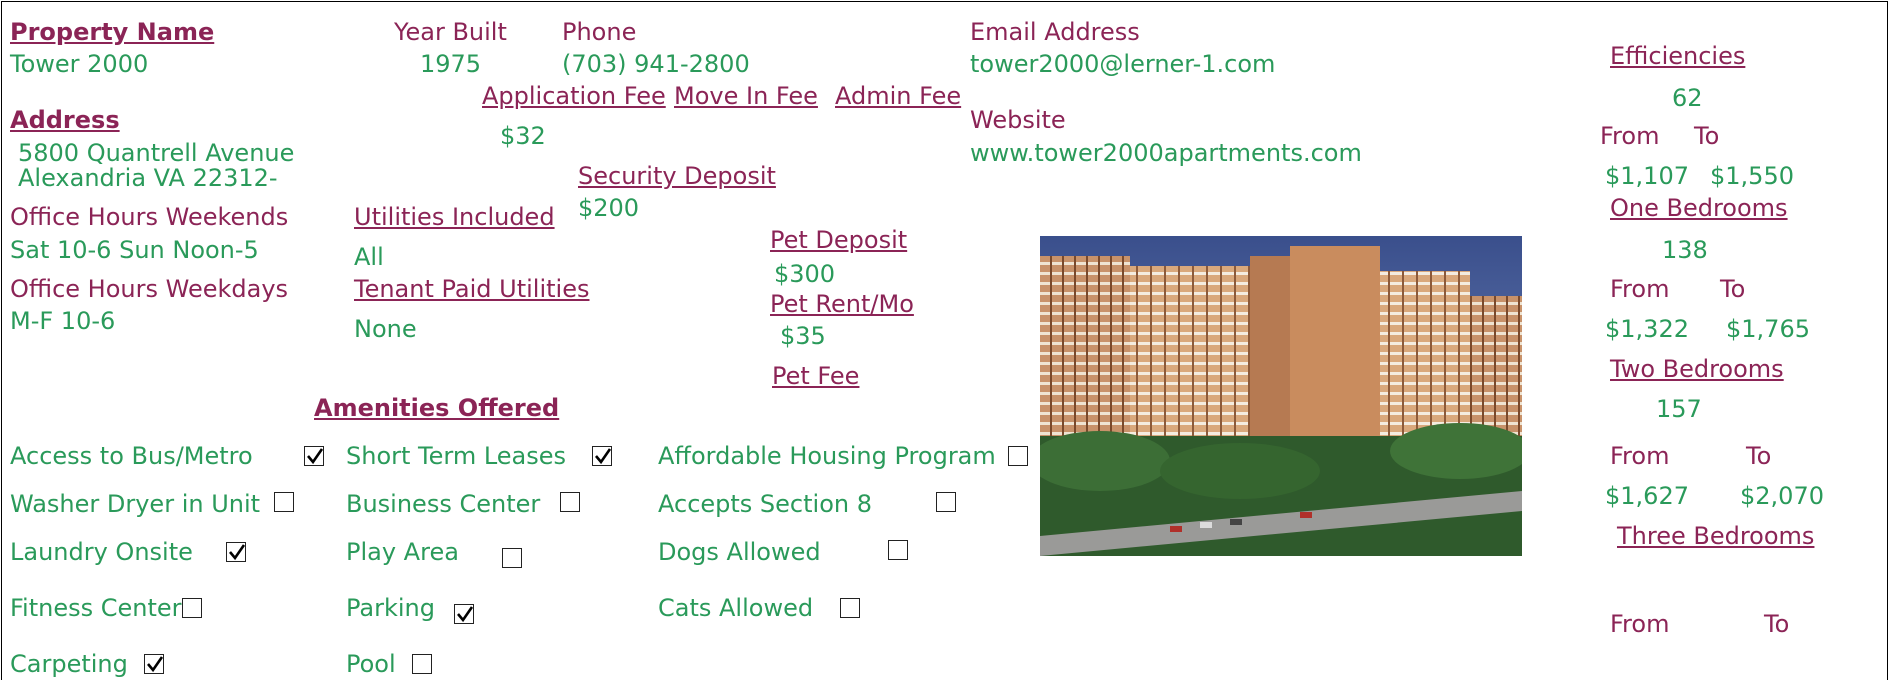 Image resolution: width=1891 pixels, height=683 pixels. What do you see at coordinates (472, 289) in the screenshot?
I see `tenant-paid-utilities-label: Tenant Paid Utilities` at bounding box center [472, 289].